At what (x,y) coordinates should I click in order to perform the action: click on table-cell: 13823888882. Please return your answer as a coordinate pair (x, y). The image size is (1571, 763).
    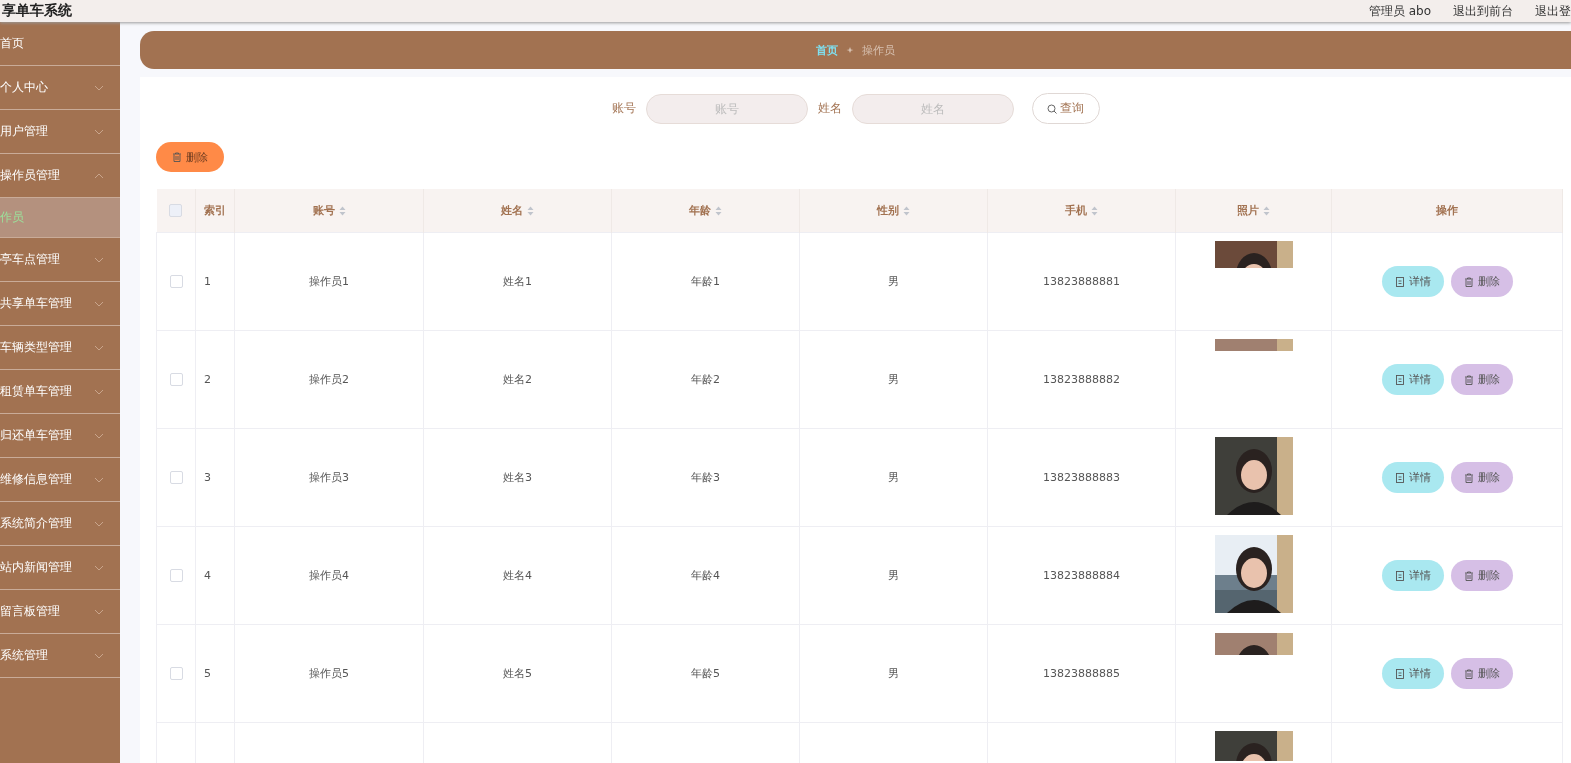
    Looking at the image, I should click on (1081, 379).